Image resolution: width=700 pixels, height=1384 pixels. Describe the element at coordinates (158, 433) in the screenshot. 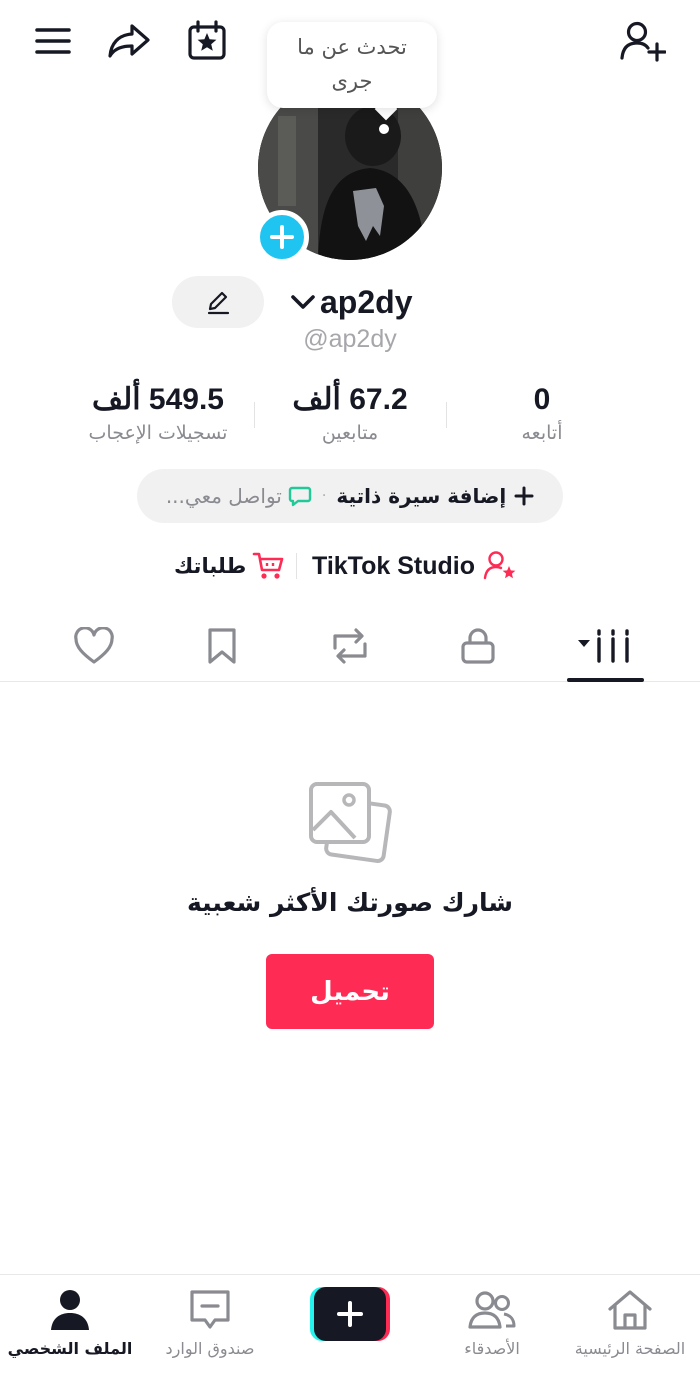

I see `likes-label: تسجيلات الإعجاب` at that location.